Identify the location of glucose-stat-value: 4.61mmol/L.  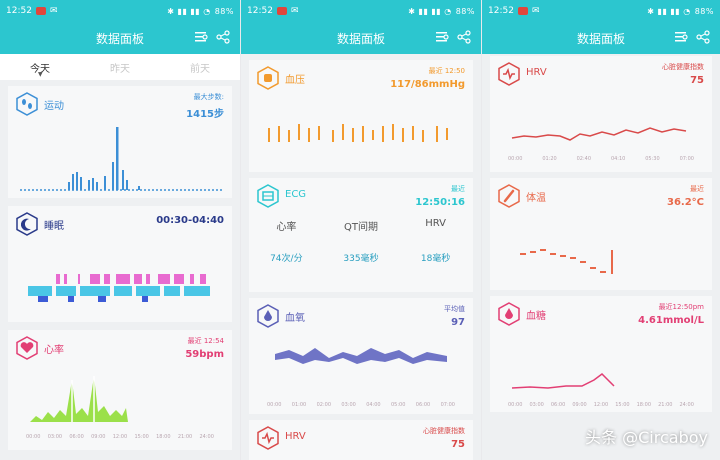
(671, 320).